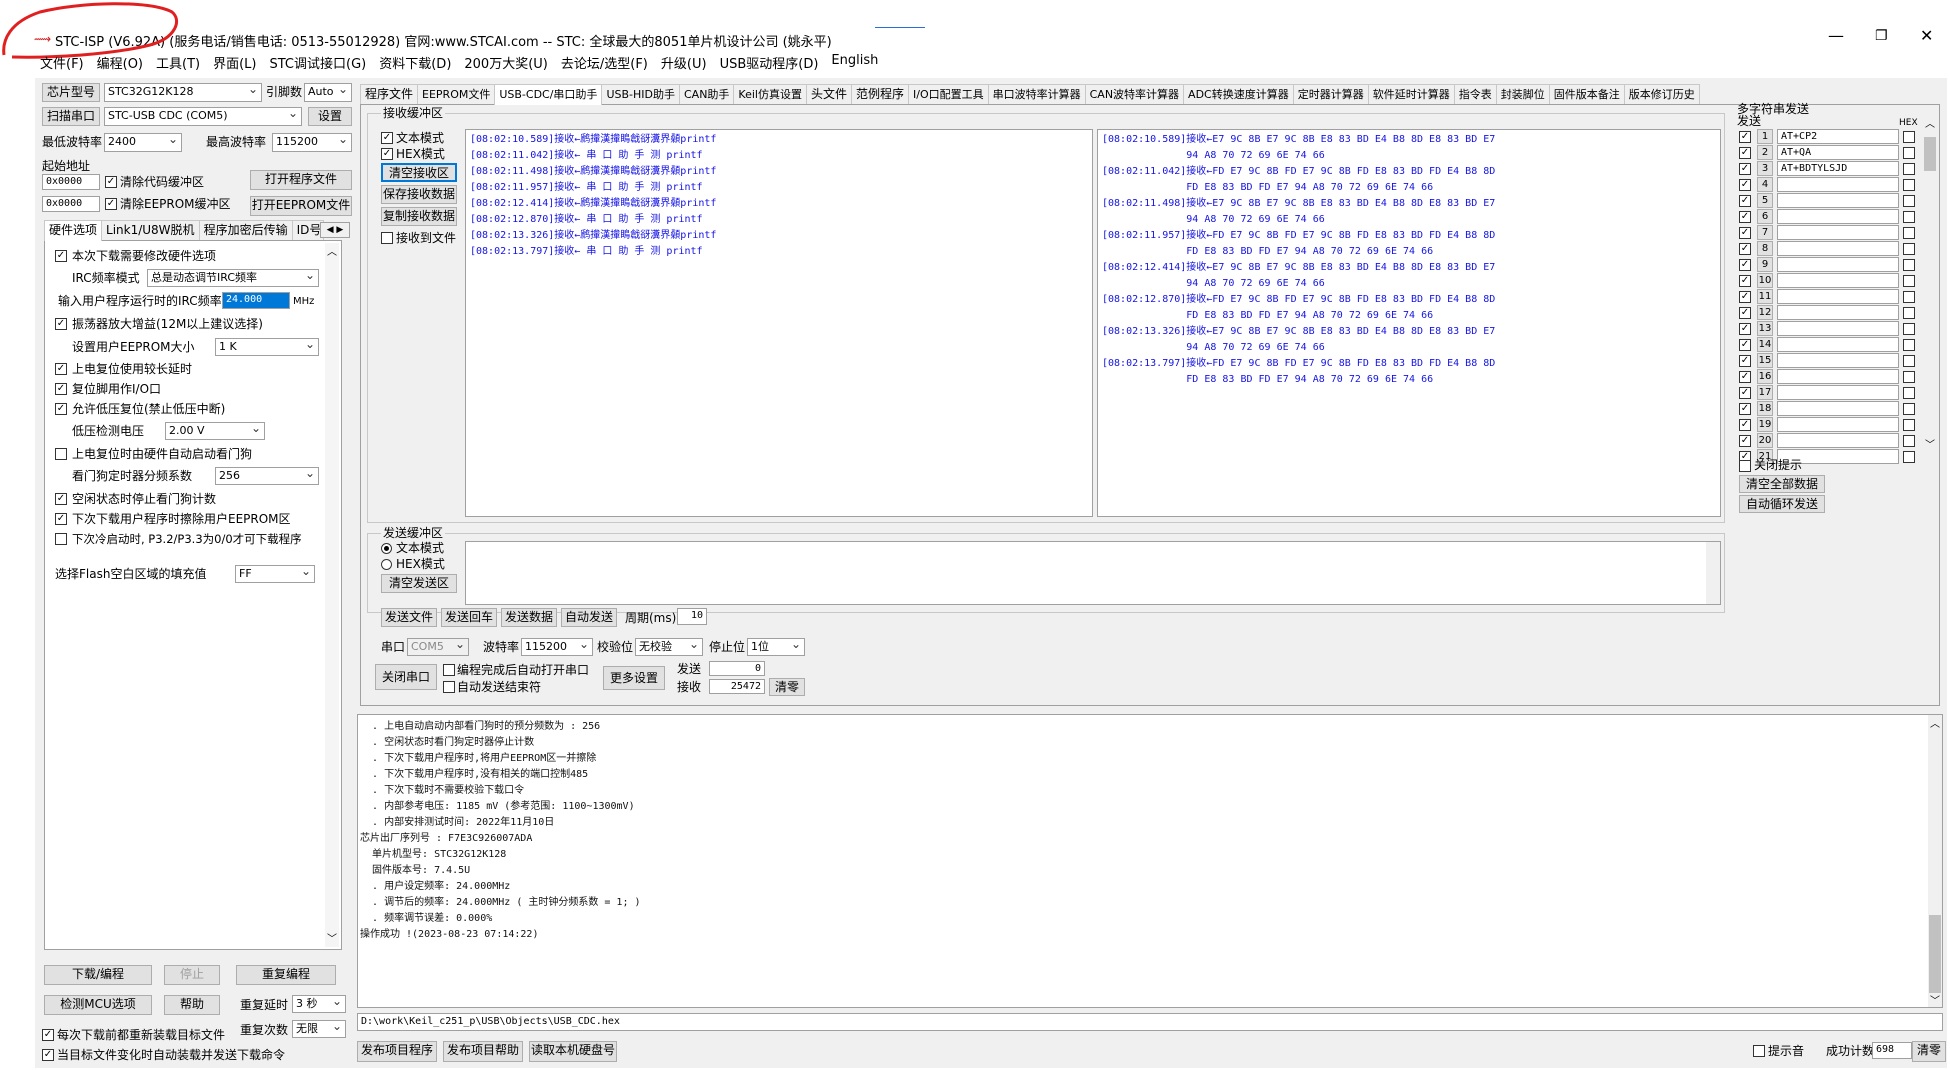 The image size is (1950, 1070). What do you see at coordinates (267, 476) in the screenshot?
I see `wdt-div-select: 256` at bounding box center [267, 476].